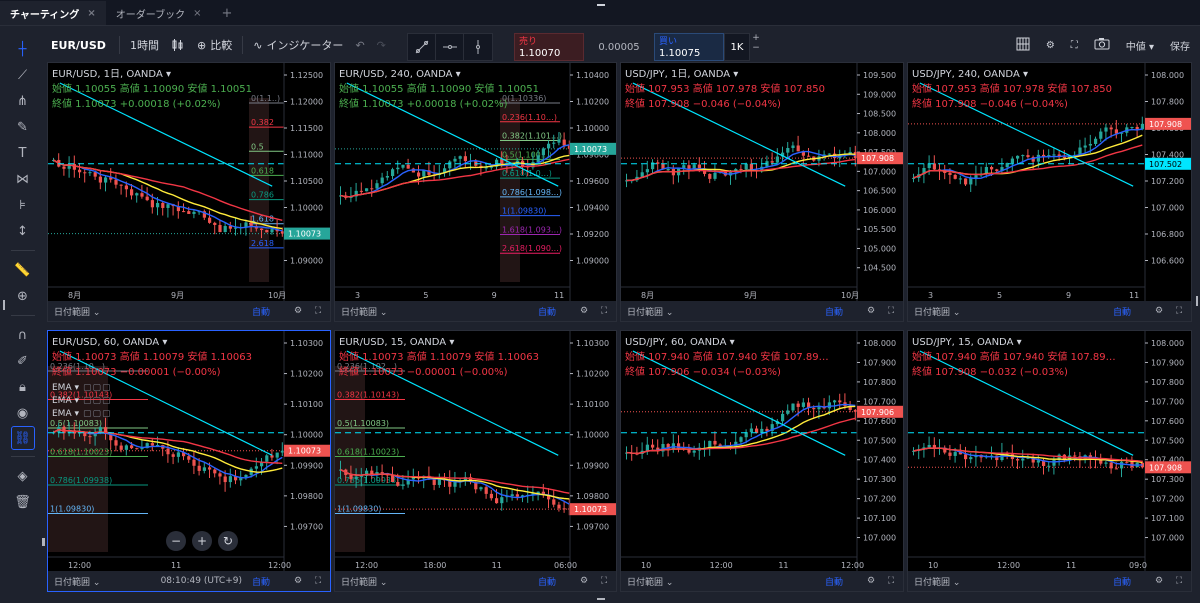 The width and height of the screenshot is (1200, 603). I want to click on trash-icon: 🗑︎, so click(23, 502).